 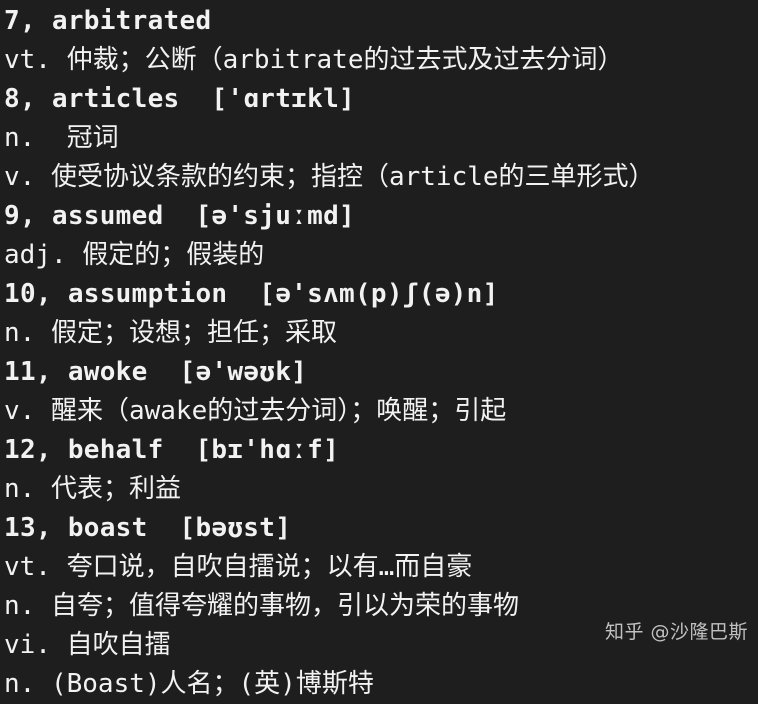 I want to click on vocabulary-line: 11, awoke [ə'wəʊk], so click(x=156, y=372).